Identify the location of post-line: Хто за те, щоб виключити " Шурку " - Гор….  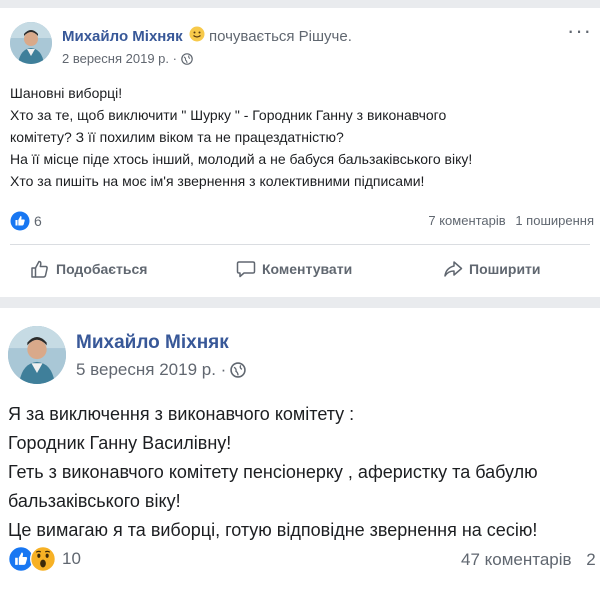
(228, 115).